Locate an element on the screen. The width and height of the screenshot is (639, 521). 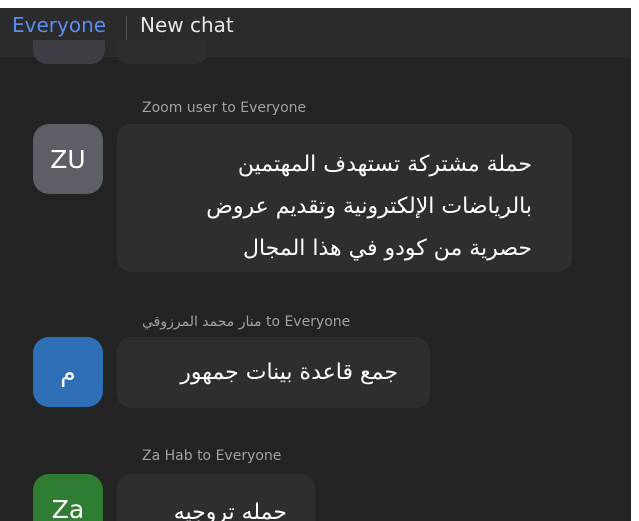
avatar-initials: ZU is located at coordinates (68, 159).